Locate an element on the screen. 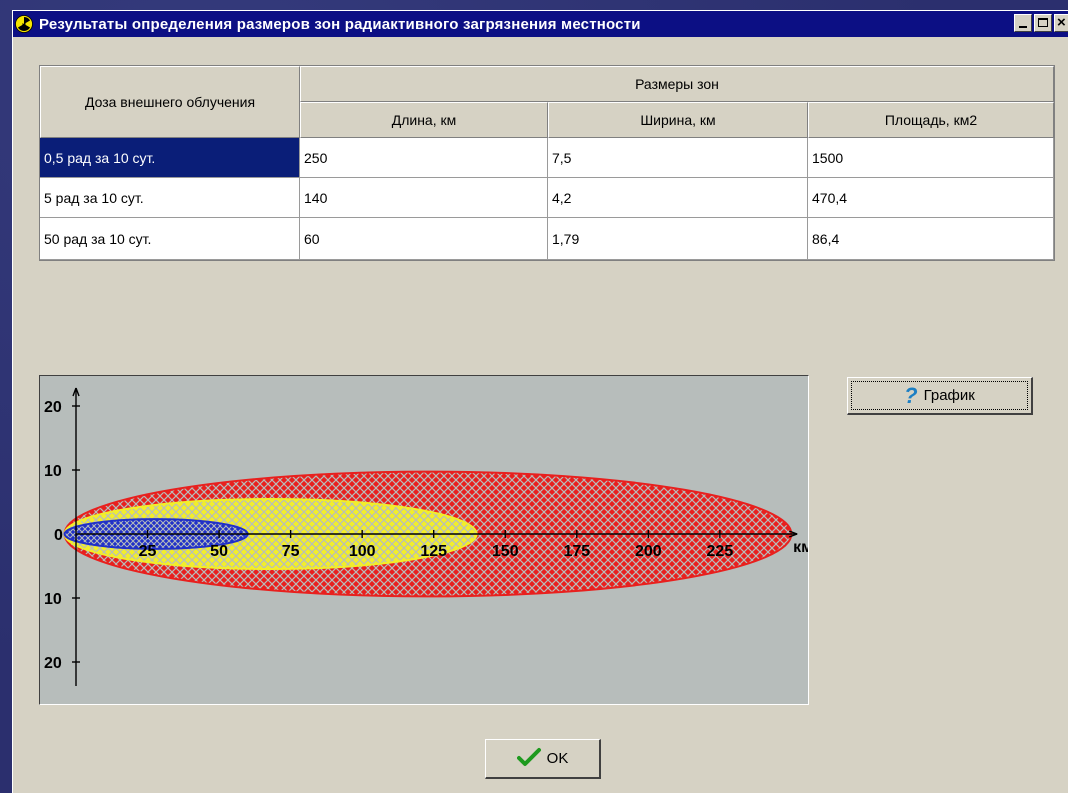 This screenshot has width=1068, height=793. x-tick-label: 125 is located at coordinates (433, 551).